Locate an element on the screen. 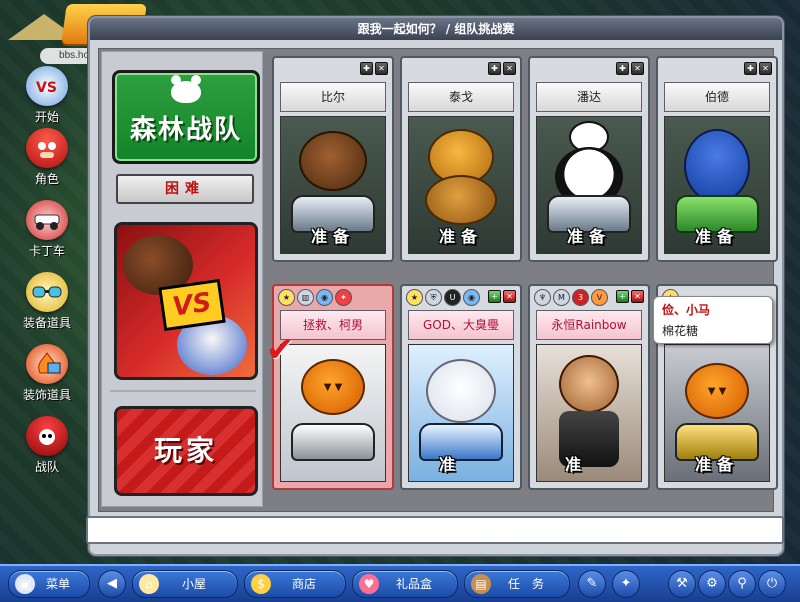  kart-graphic is located at coordinates (333, 442).